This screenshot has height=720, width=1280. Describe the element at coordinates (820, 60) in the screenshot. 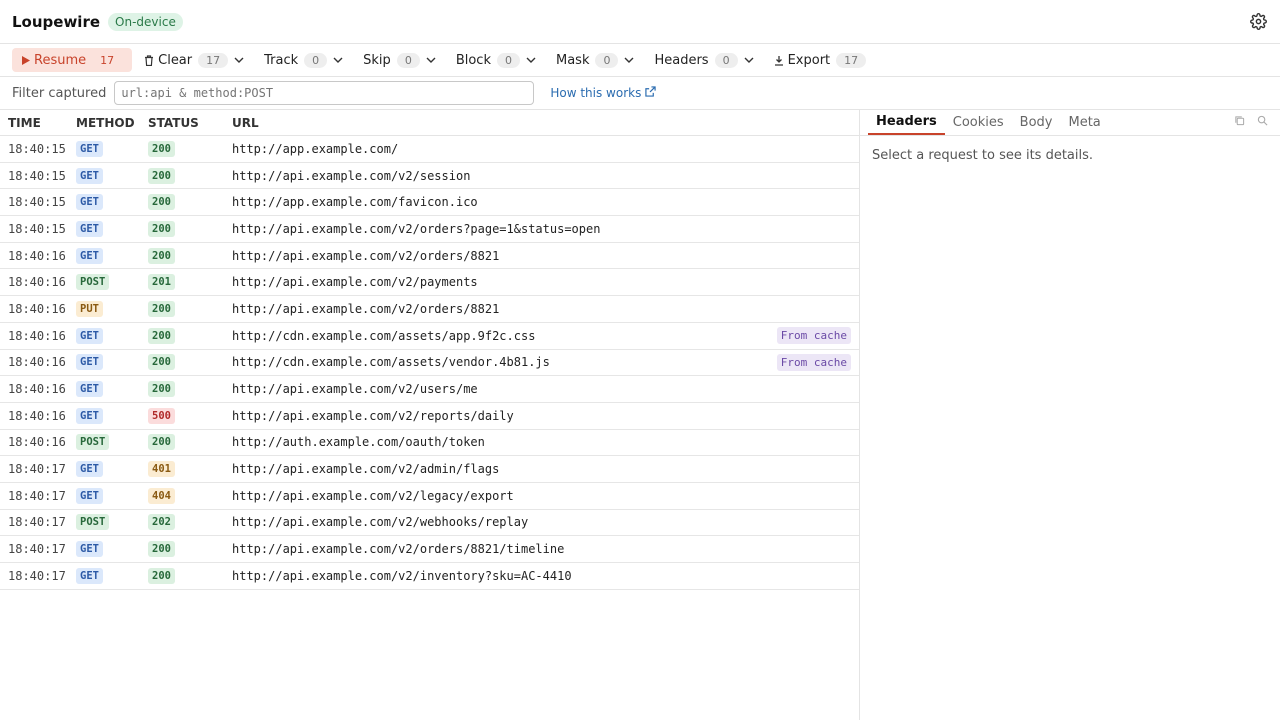

I see `export-button: Export 17` at that location.